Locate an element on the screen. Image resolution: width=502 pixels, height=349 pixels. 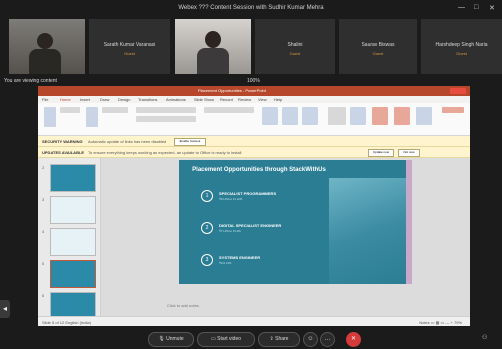
arrange-button is located at coordinates (290, 116).